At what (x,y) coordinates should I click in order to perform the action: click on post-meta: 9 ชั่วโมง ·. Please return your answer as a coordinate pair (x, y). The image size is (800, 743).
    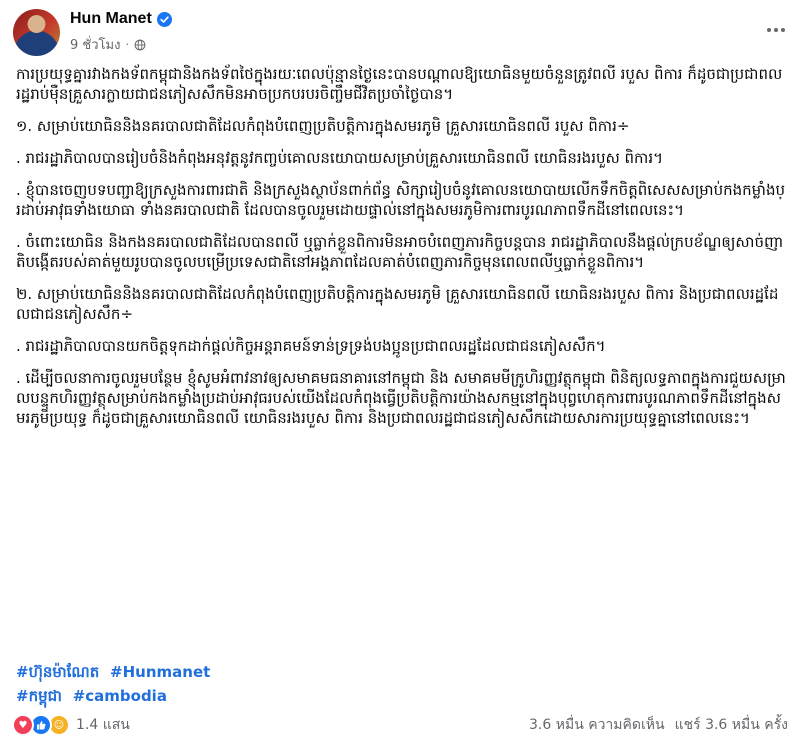
    Looking at the image, I should click on (108, 44).